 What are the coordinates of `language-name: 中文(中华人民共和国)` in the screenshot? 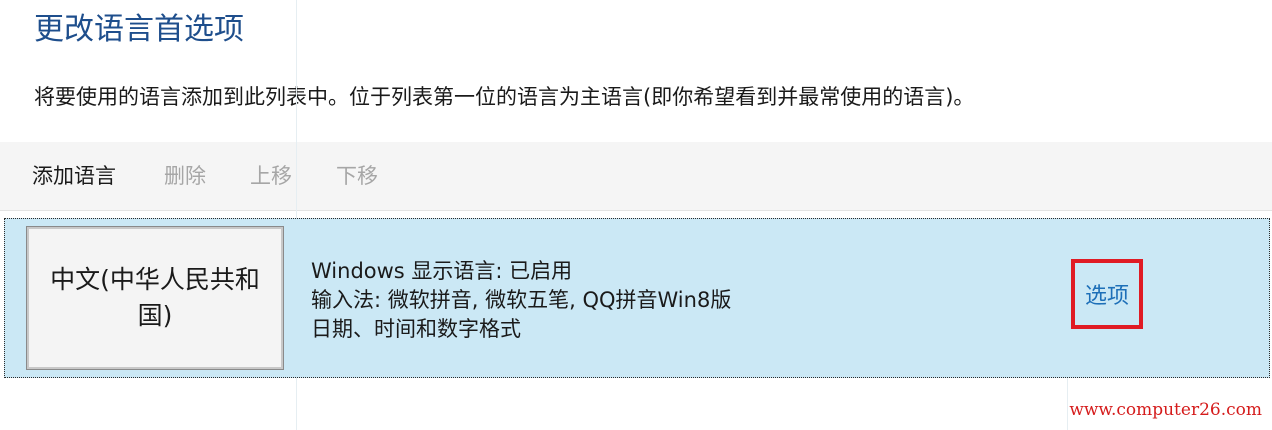 It's located at (155, 297).